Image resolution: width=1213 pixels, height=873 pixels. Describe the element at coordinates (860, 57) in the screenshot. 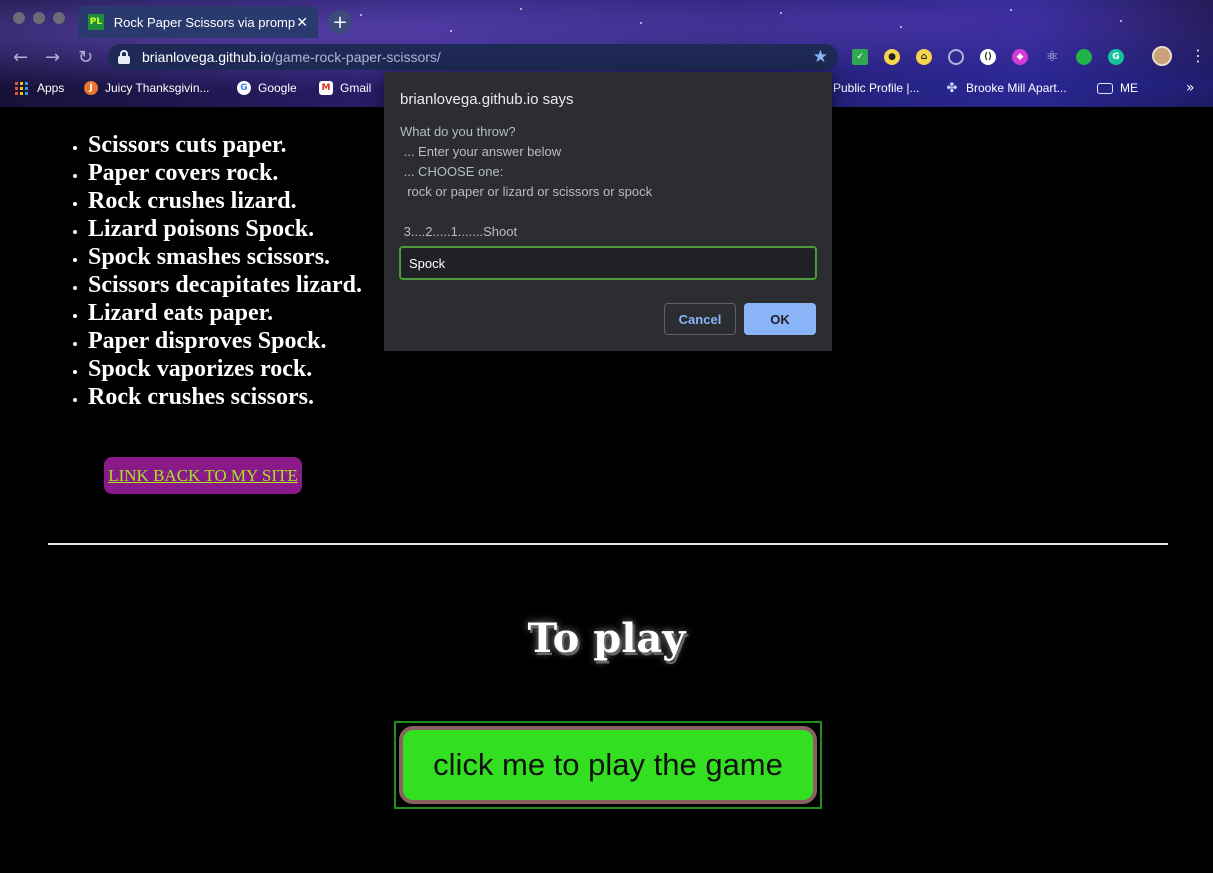

I see `checkbox-extension-icon: ✓` at that location.